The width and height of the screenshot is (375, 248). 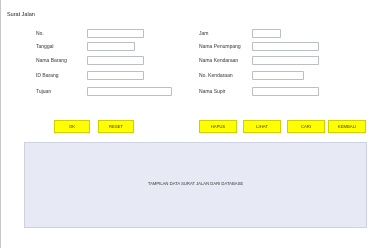 I want to click on ok-button: OK, so click(x=72, y=126).